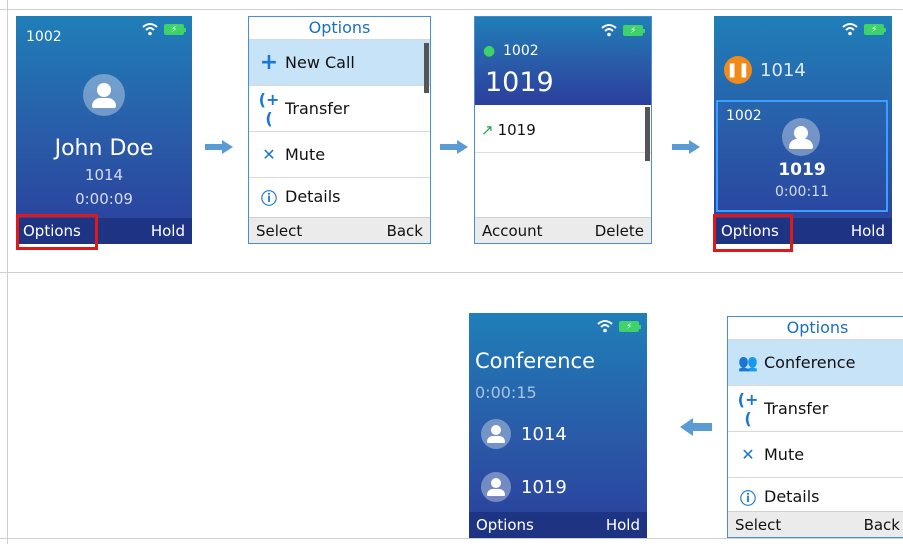 This screenshot has height=544, width=903. Describe the element at coordinates (544, 487) in the screenshot. I see `participant-number: 1019` at that location.